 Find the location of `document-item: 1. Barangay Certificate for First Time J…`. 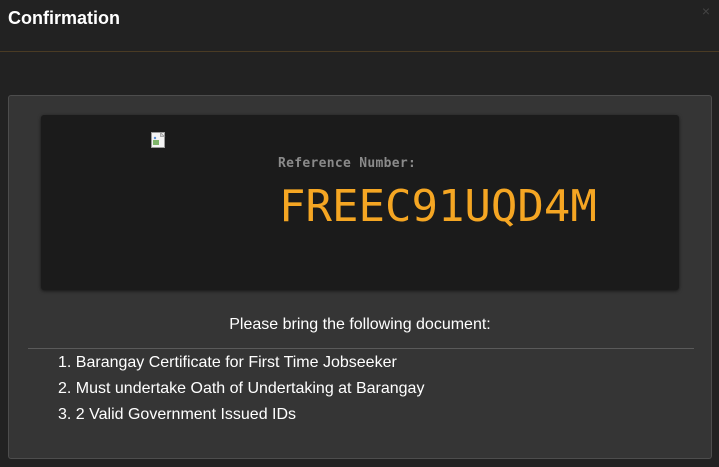

document-item: 1. Barangay Certificate for First Time J… is located at coordinates (227, 362).